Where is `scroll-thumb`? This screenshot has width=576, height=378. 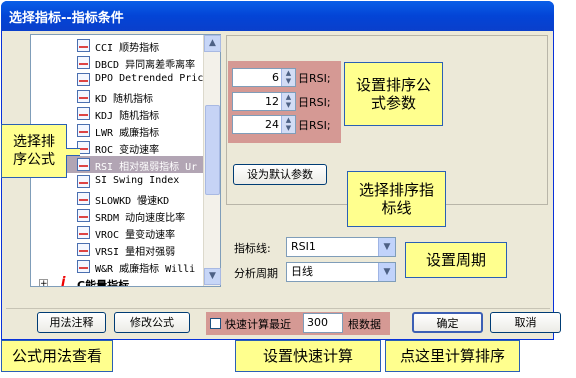
scroll-thumb is located at coordinates (212, 150).